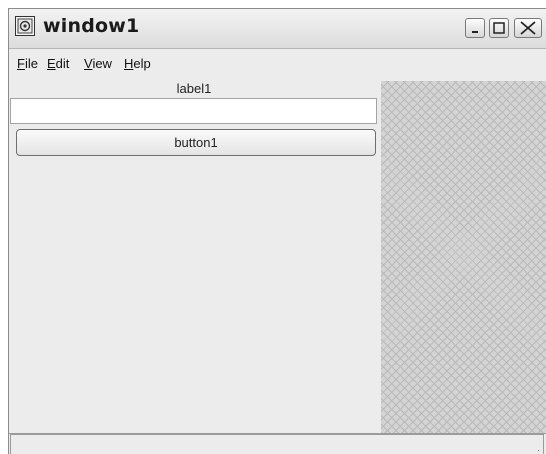 The image size is (546, 454). I want to click on menu-edit-label: dit, so click(62, 63).